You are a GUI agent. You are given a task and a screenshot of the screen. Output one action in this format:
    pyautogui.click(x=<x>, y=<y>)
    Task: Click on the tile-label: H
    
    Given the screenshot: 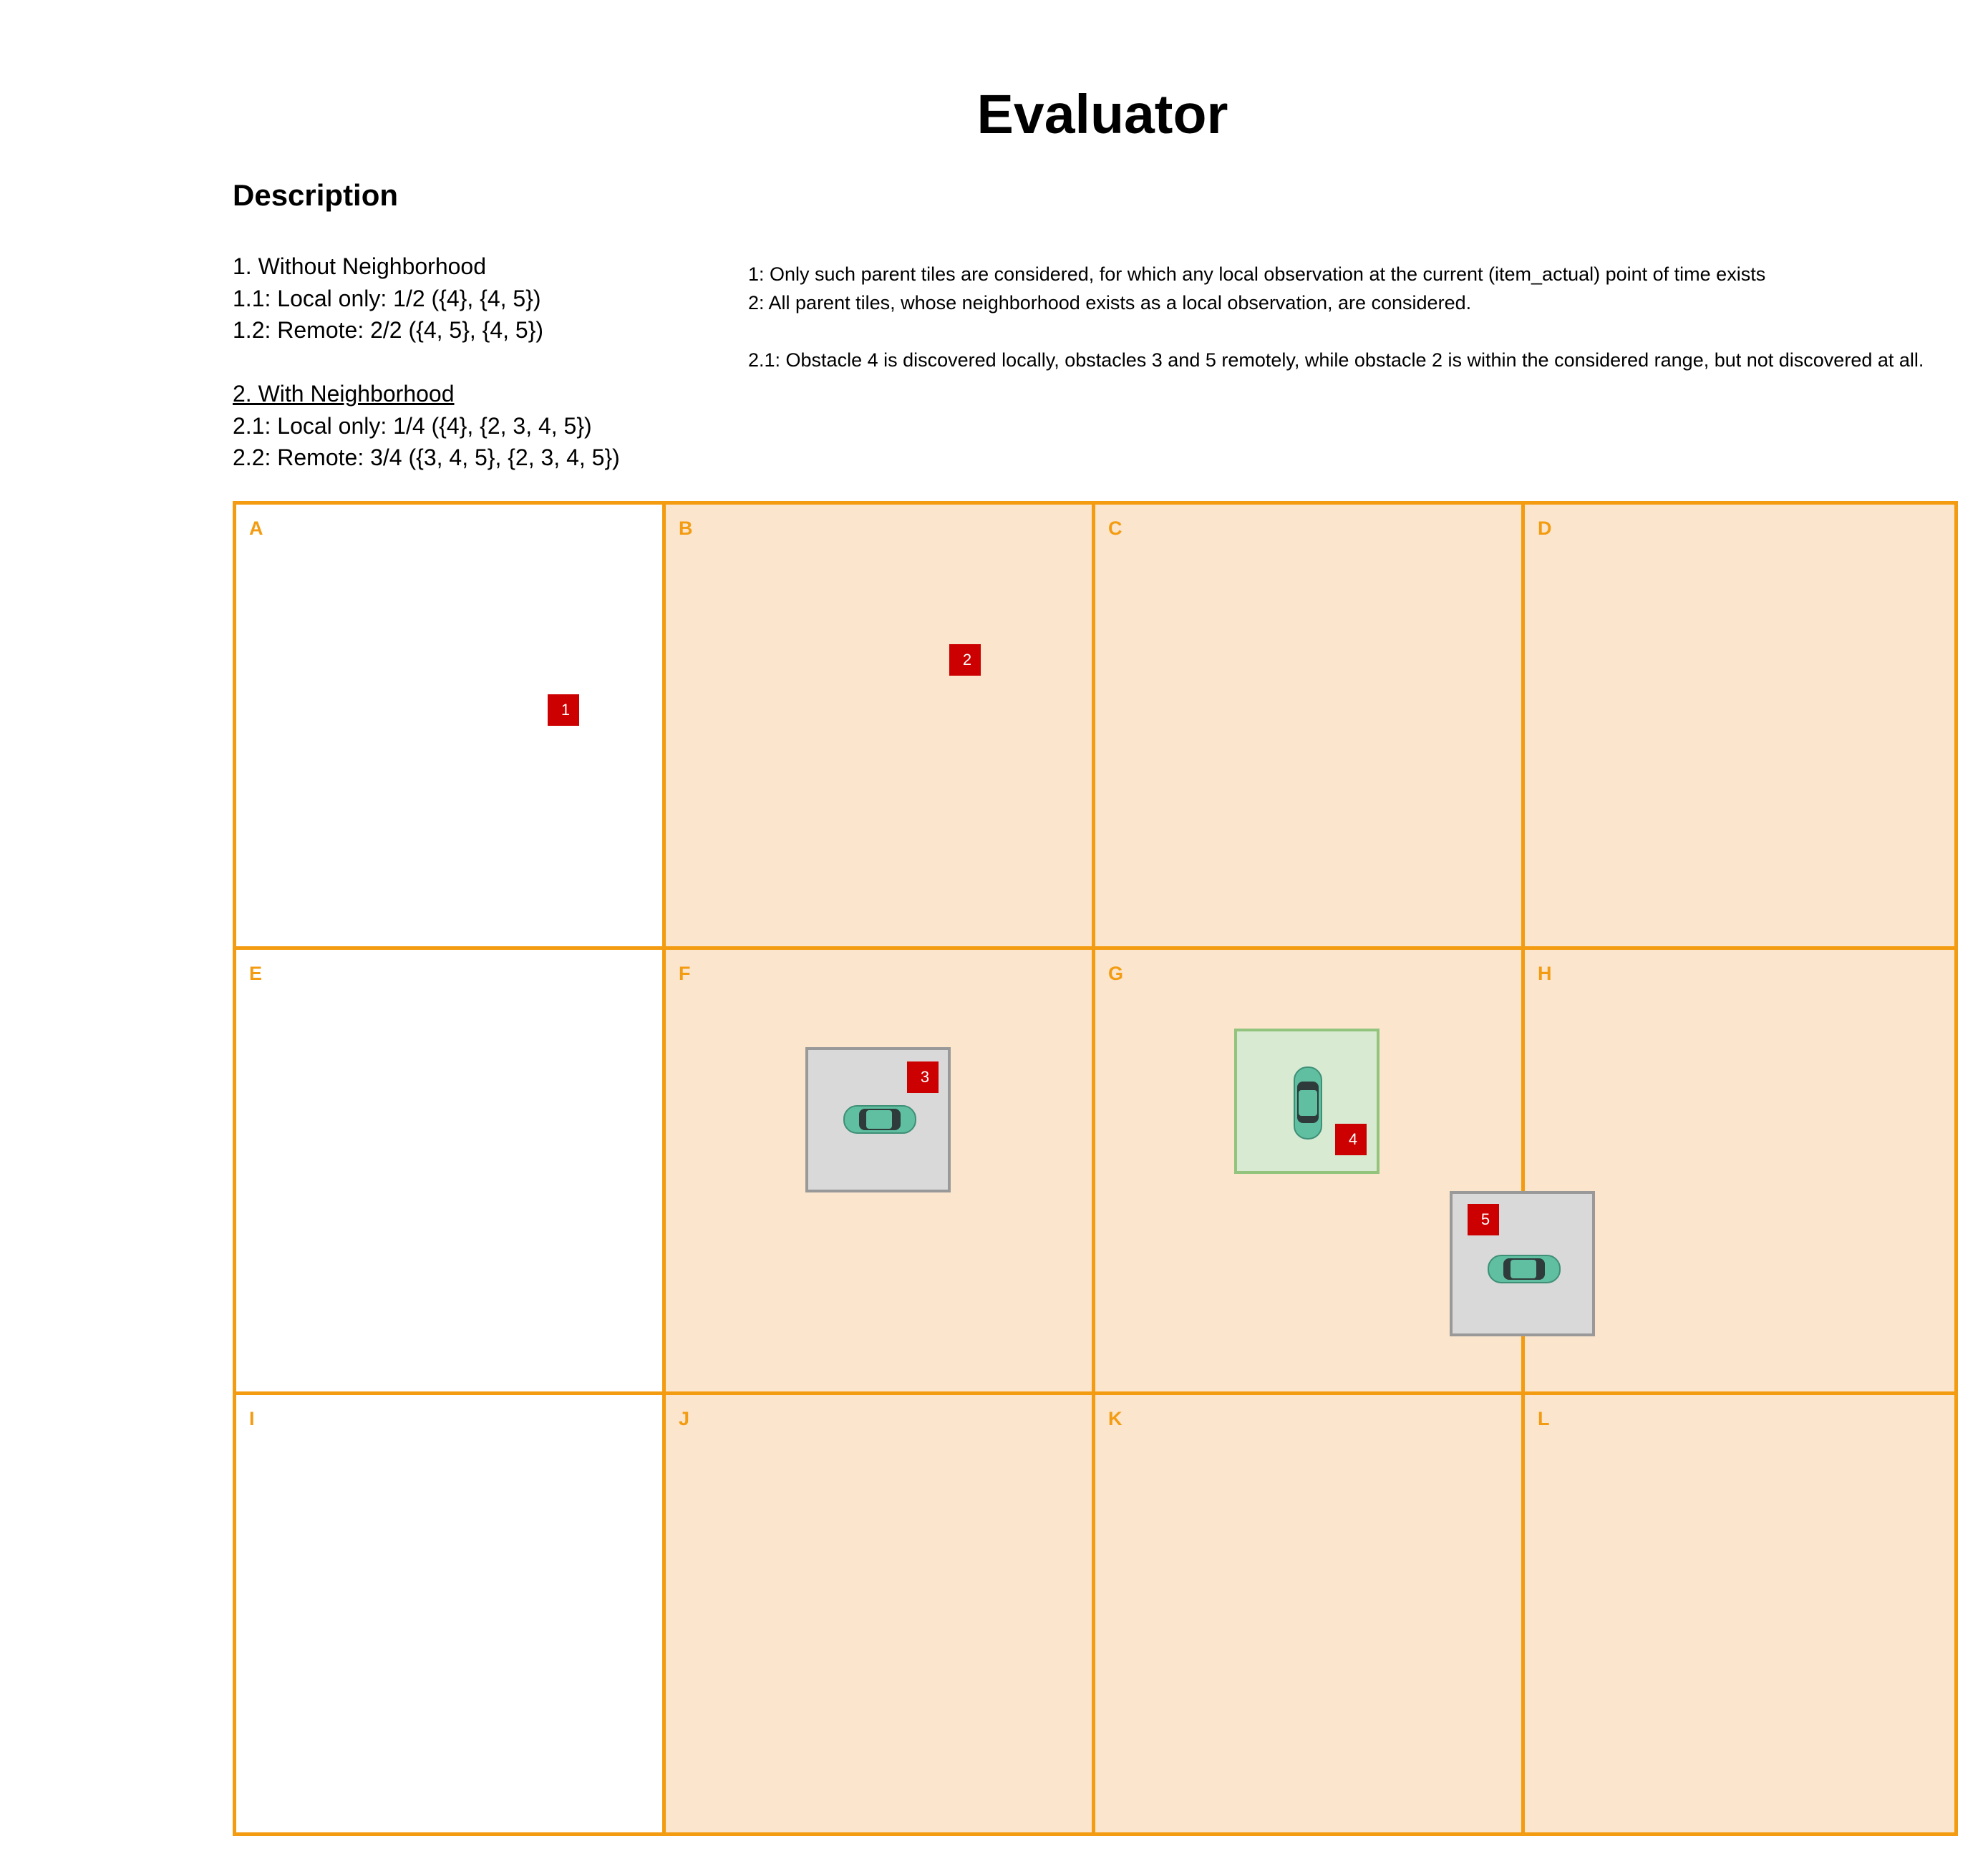 What is the action you would take?
    pyautogui.click(x=1545, y=973)
    